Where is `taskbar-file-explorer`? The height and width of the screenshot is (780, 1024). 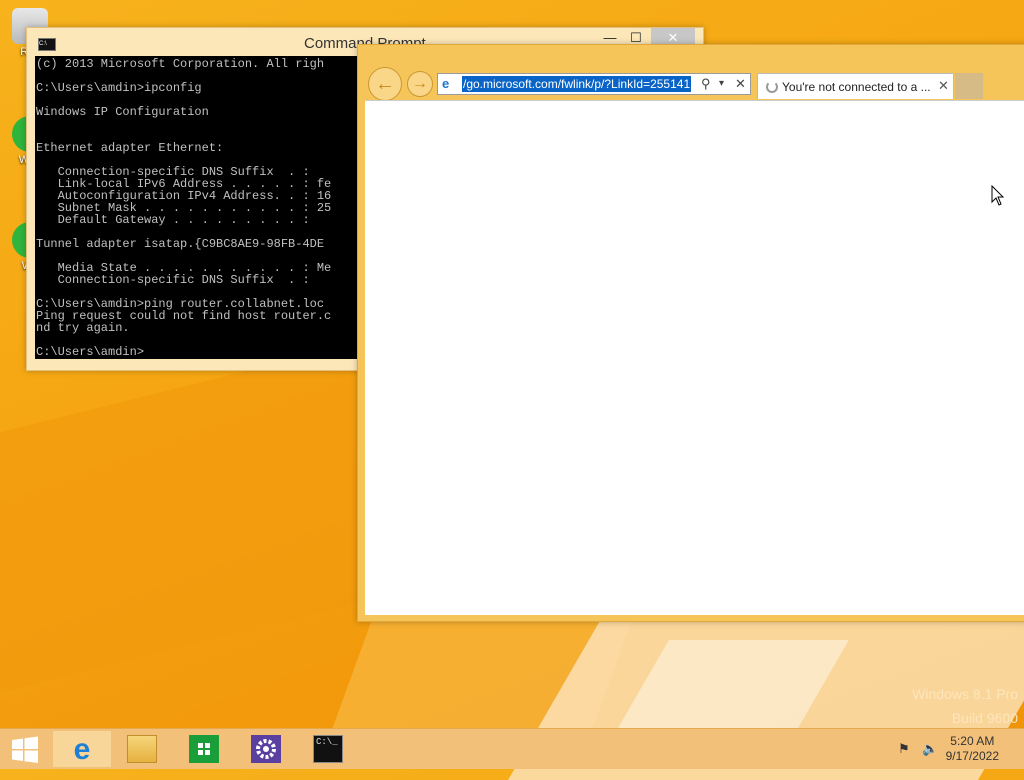
taskbar-file-explorer is located at coordinates (143, 749).